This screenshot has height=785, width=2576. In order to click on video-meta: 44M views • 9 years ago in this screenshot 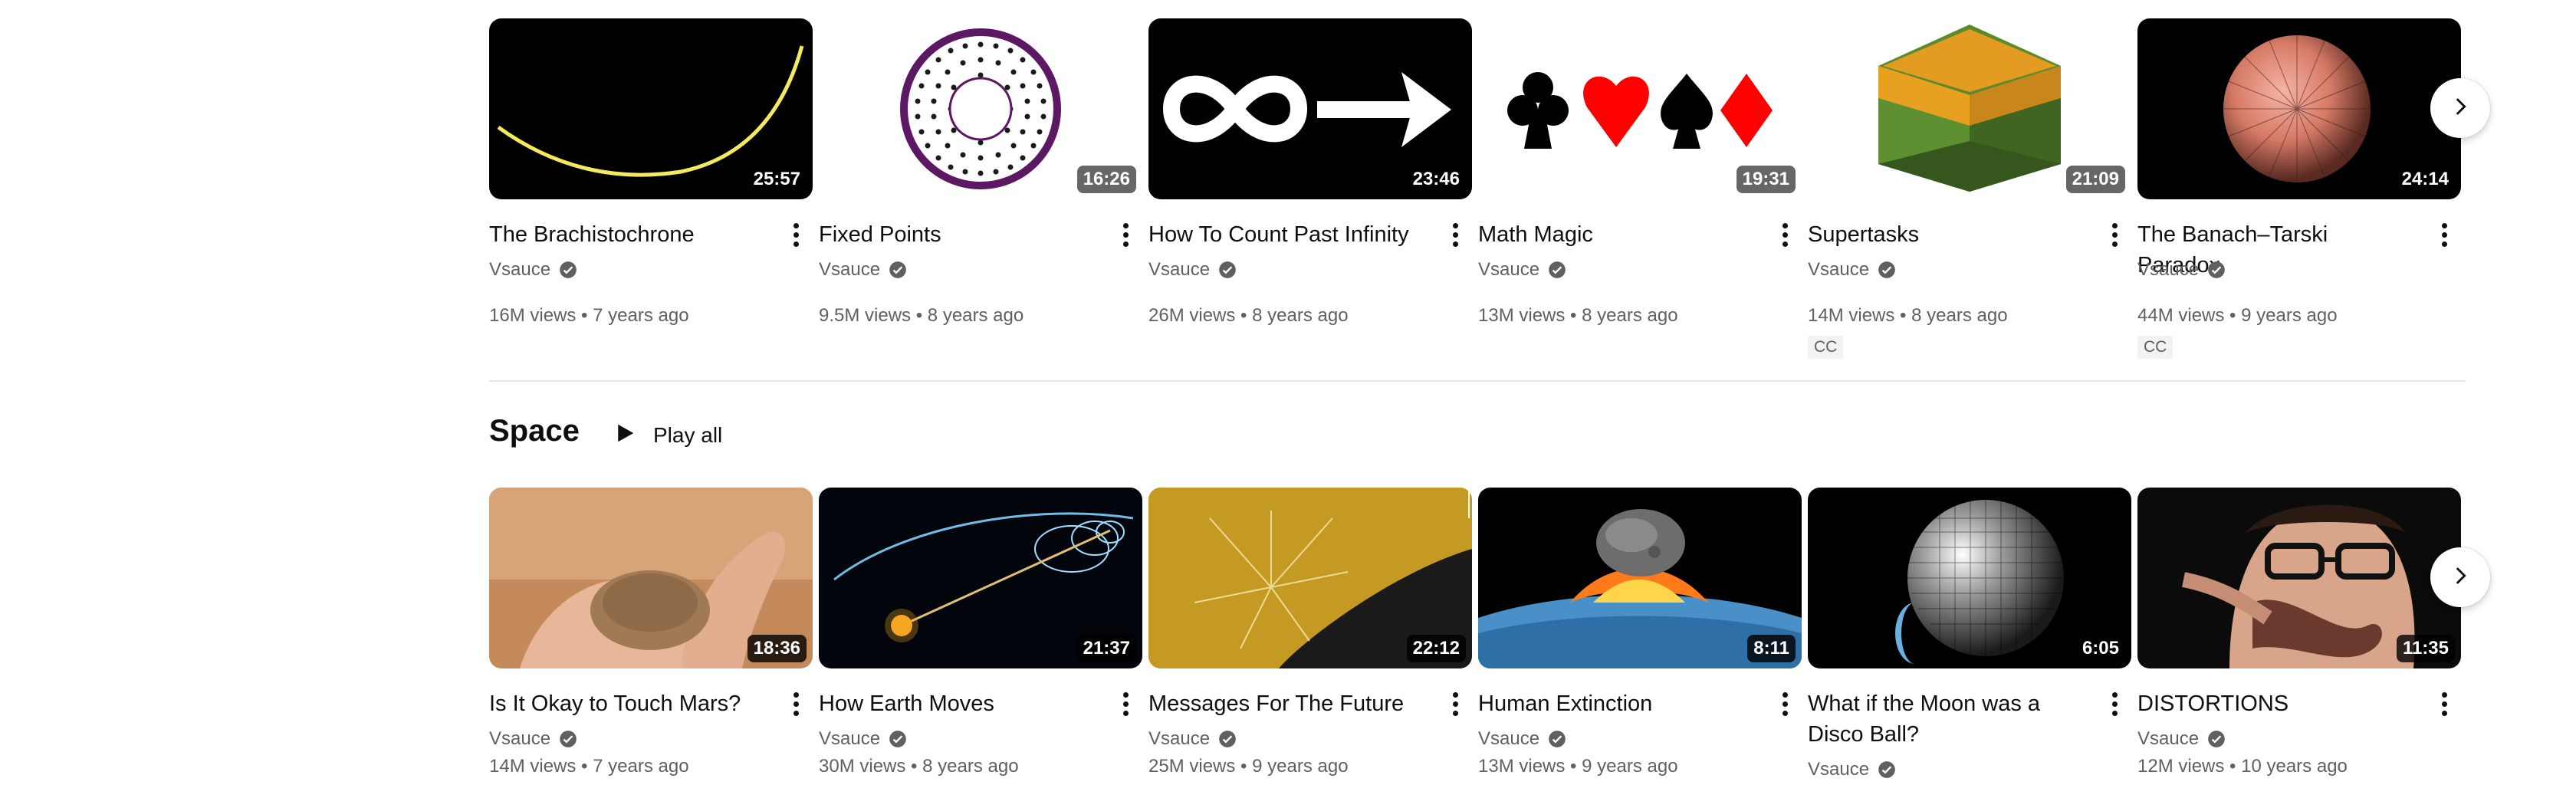, I will do `click(2238, 315)`.